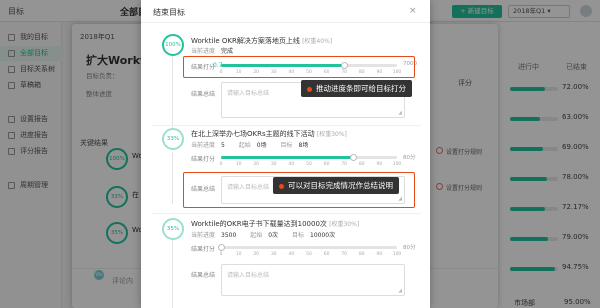 This screenshot has height=308, width=600. What do you see at coordinates (336, 185) in the screenshot?
I see `callout-summary-tip: 可以对目标完成情况作总结说明` at bounding box center [336, 185].